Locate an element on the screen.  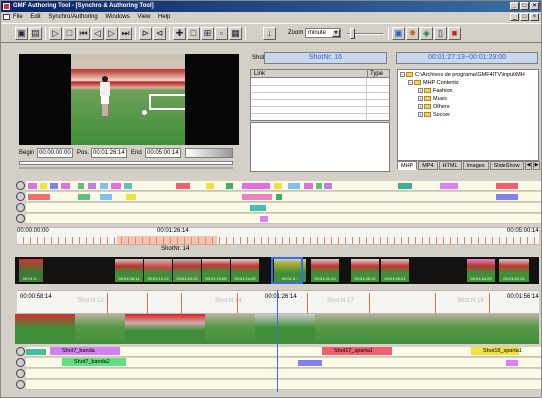
snapshot-button: ▫ is located at coordinates (221, 33).